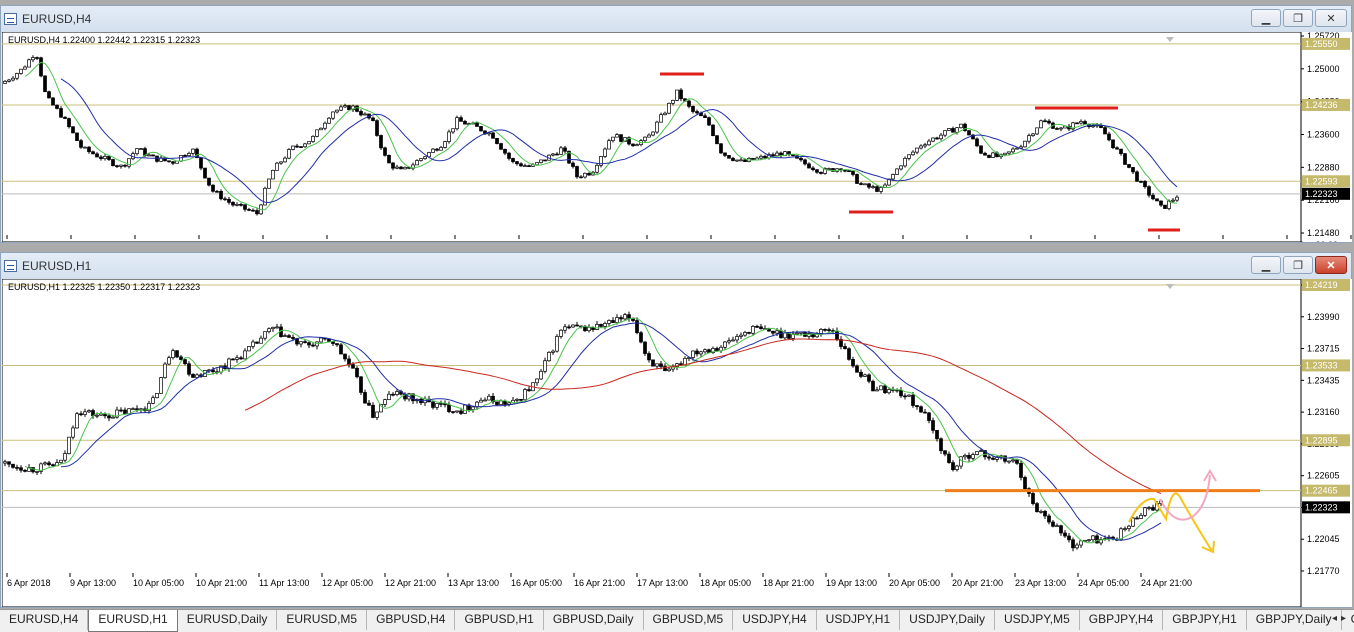 The width and height of the screenshot is (1354, 632). I want to click on tab-label: EURUSD,M5, so click(322, 619).